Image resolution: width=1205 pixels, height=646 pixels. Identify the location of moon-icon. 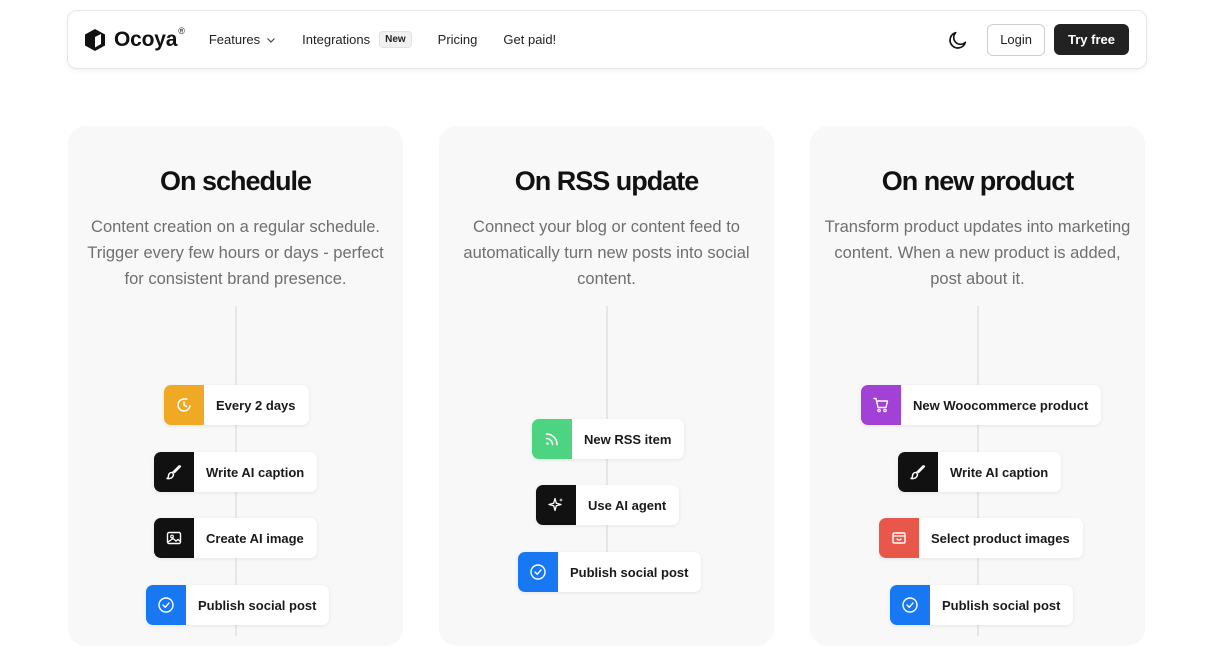
(958, 40).